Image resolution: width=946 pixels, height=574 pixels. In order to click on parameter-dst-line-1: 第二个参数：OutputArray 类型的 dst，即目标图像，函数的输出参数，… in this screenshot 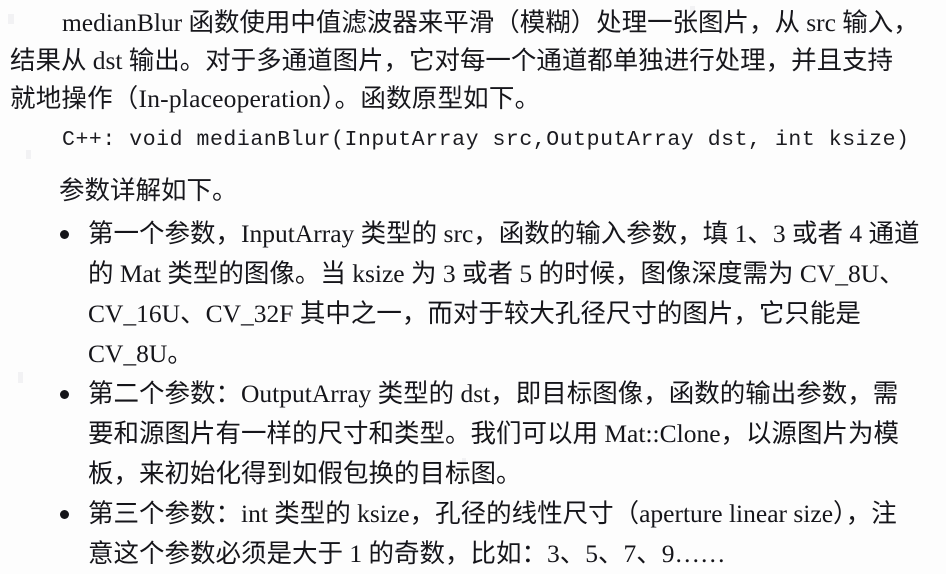, I will do `click(493, 393)`.